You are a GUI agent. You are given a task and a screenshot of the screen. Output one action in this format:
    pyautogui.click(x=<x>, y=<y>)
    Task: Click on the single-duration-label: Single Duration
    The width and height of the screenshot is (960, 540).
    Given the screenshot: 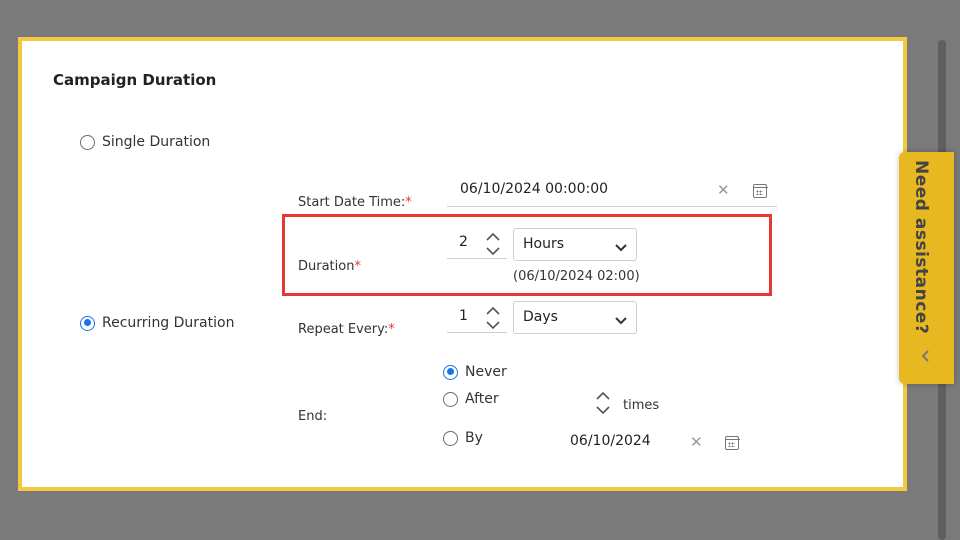 What is the action you would take?
    pyautogui.click(x=156, y=142)
    